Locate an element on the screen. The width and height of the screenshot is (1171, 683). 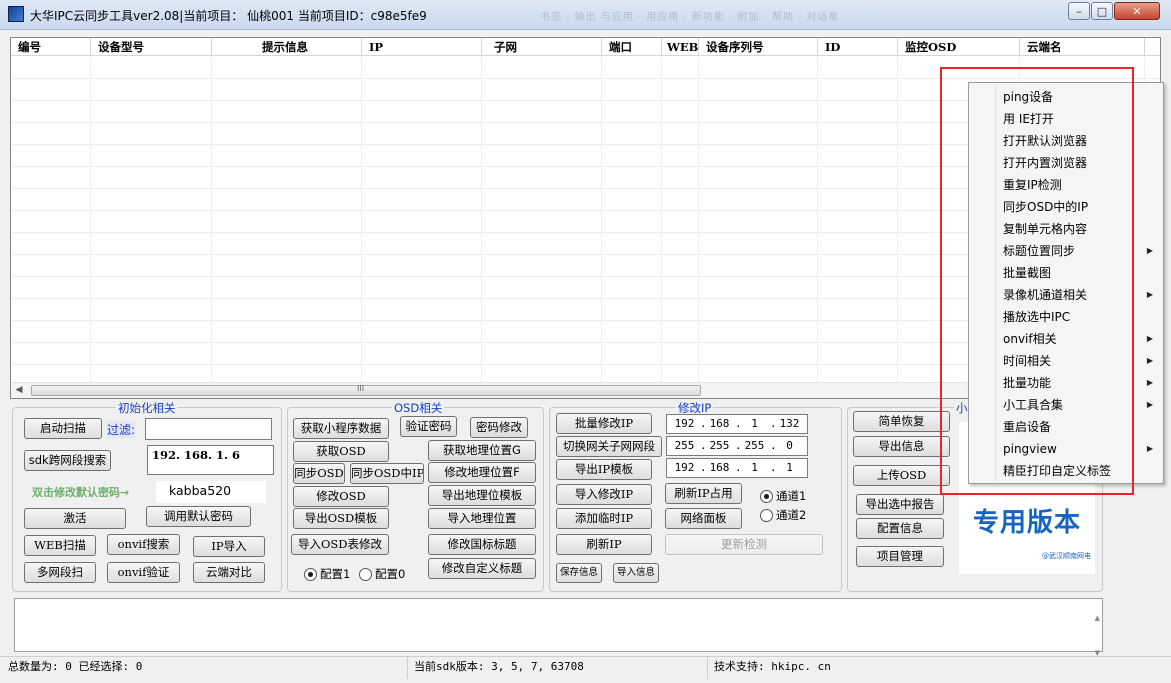
add-temp-ip-button: 添加临时IP is located at coordinates (604, 518).